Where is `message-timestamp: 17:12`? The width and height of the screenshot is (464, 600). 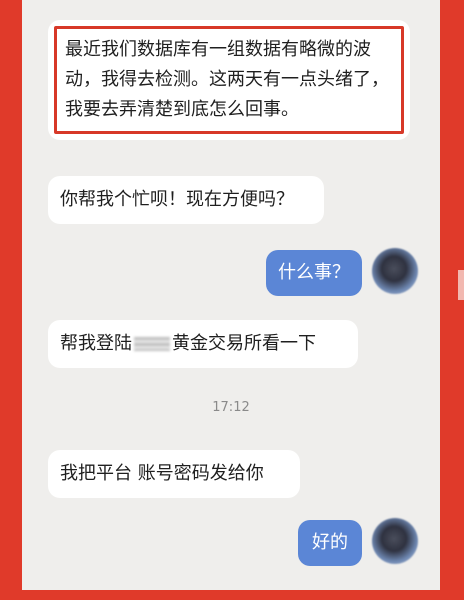
message-timestamp: 17:12 is located at coordinates (231, 407).